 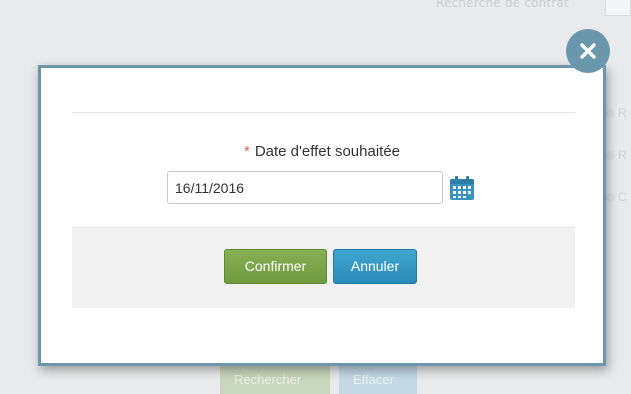 I want to click on close-icon, so click(x=588, y=51).